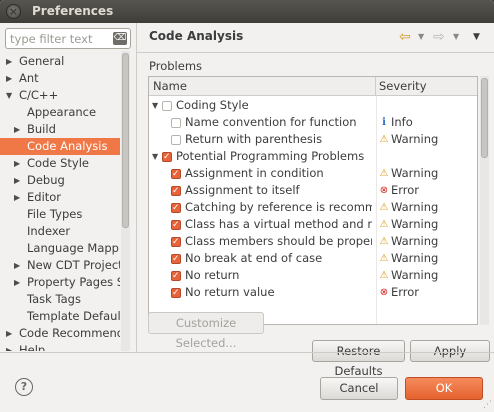 Image resolution: width=494 pixels, height=412 pixels. I want to click on back-arrow-icon: ⇦, so click(405, 37).